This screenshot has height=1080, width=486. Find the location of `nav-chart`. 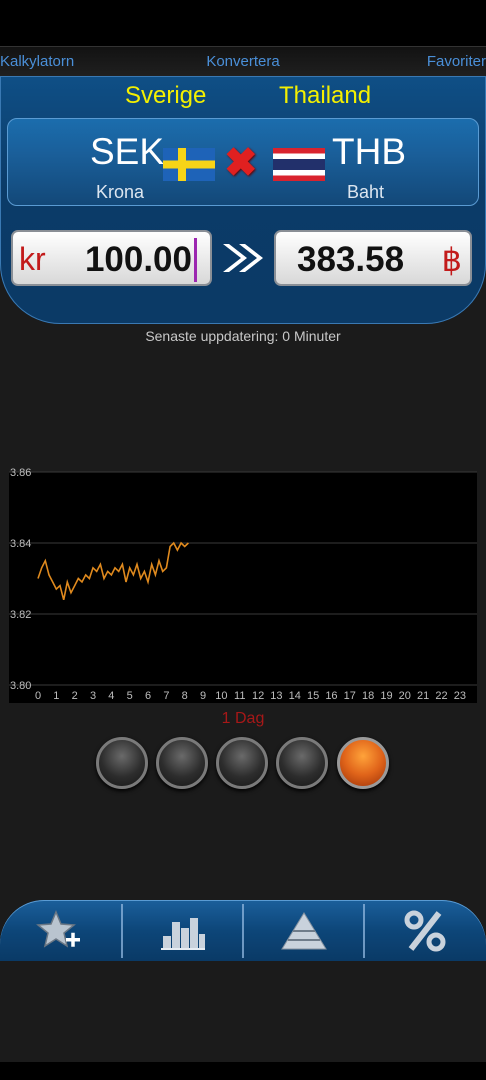

nav-chart is located at coordinates (182, 930).